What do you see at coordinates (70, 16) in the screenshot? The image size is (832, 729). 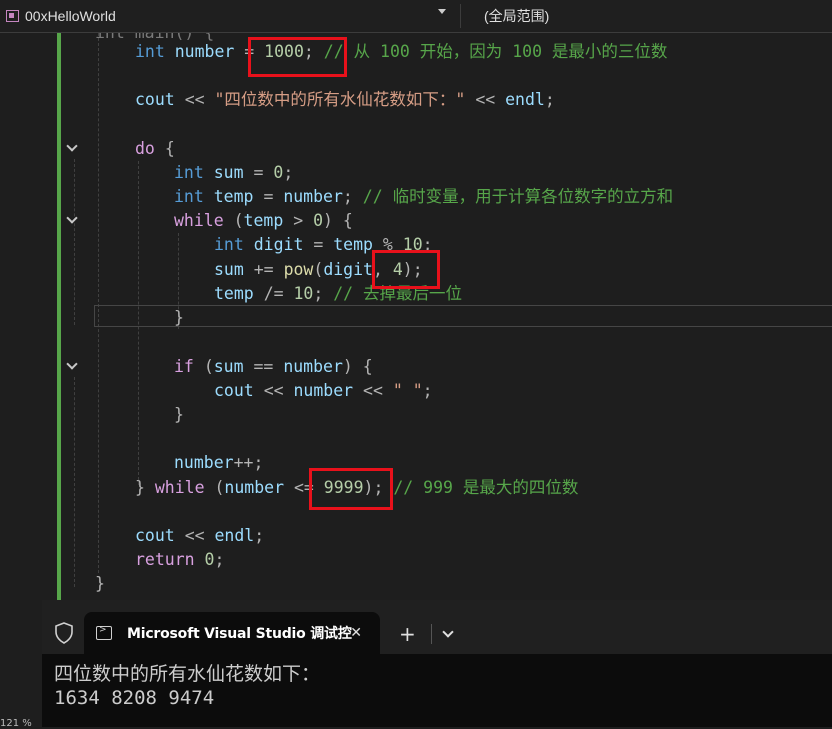 I see `project-name: 00xHelloWorld` at bounding box center [70, 16].